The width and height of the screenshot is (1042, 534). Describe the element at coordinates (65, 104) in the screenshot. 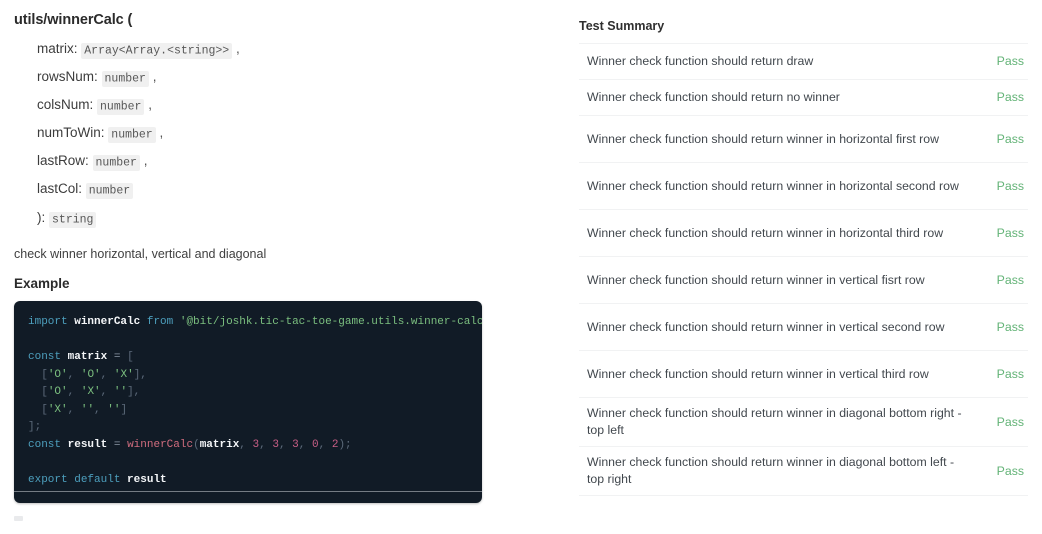

I see `parameter-name: colsNum:` at that location.